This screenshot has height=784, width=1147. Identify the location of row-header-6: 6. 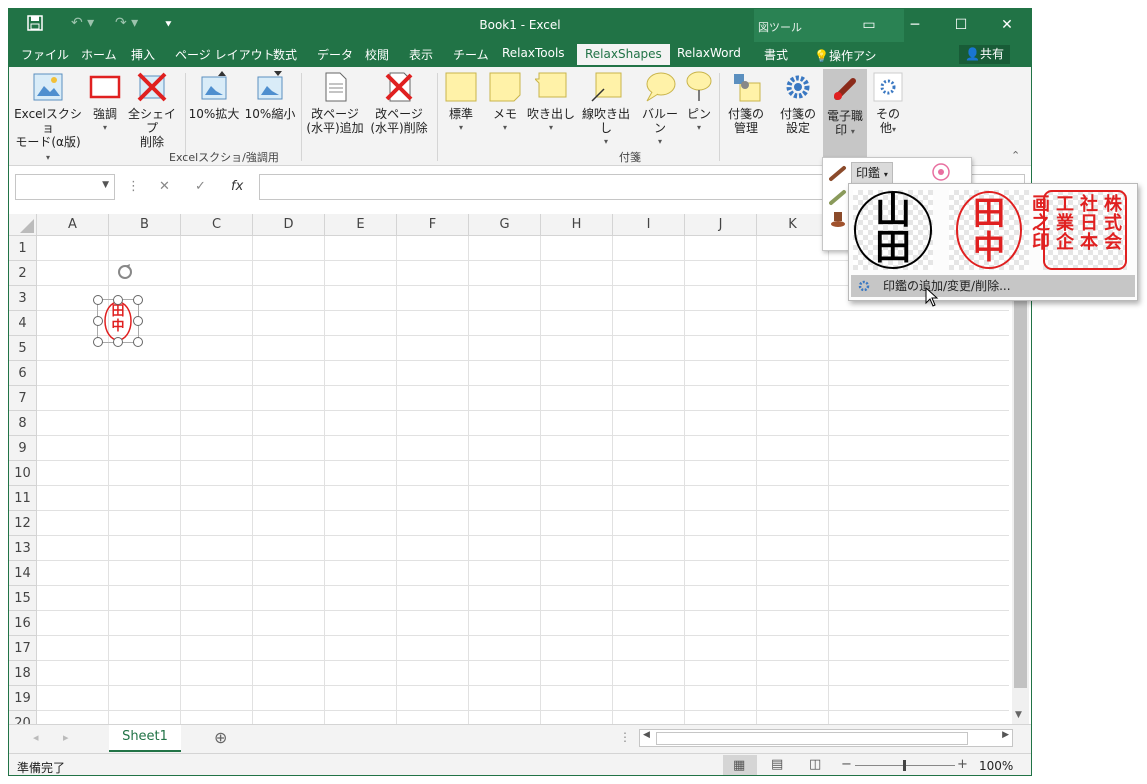
(23, 373).